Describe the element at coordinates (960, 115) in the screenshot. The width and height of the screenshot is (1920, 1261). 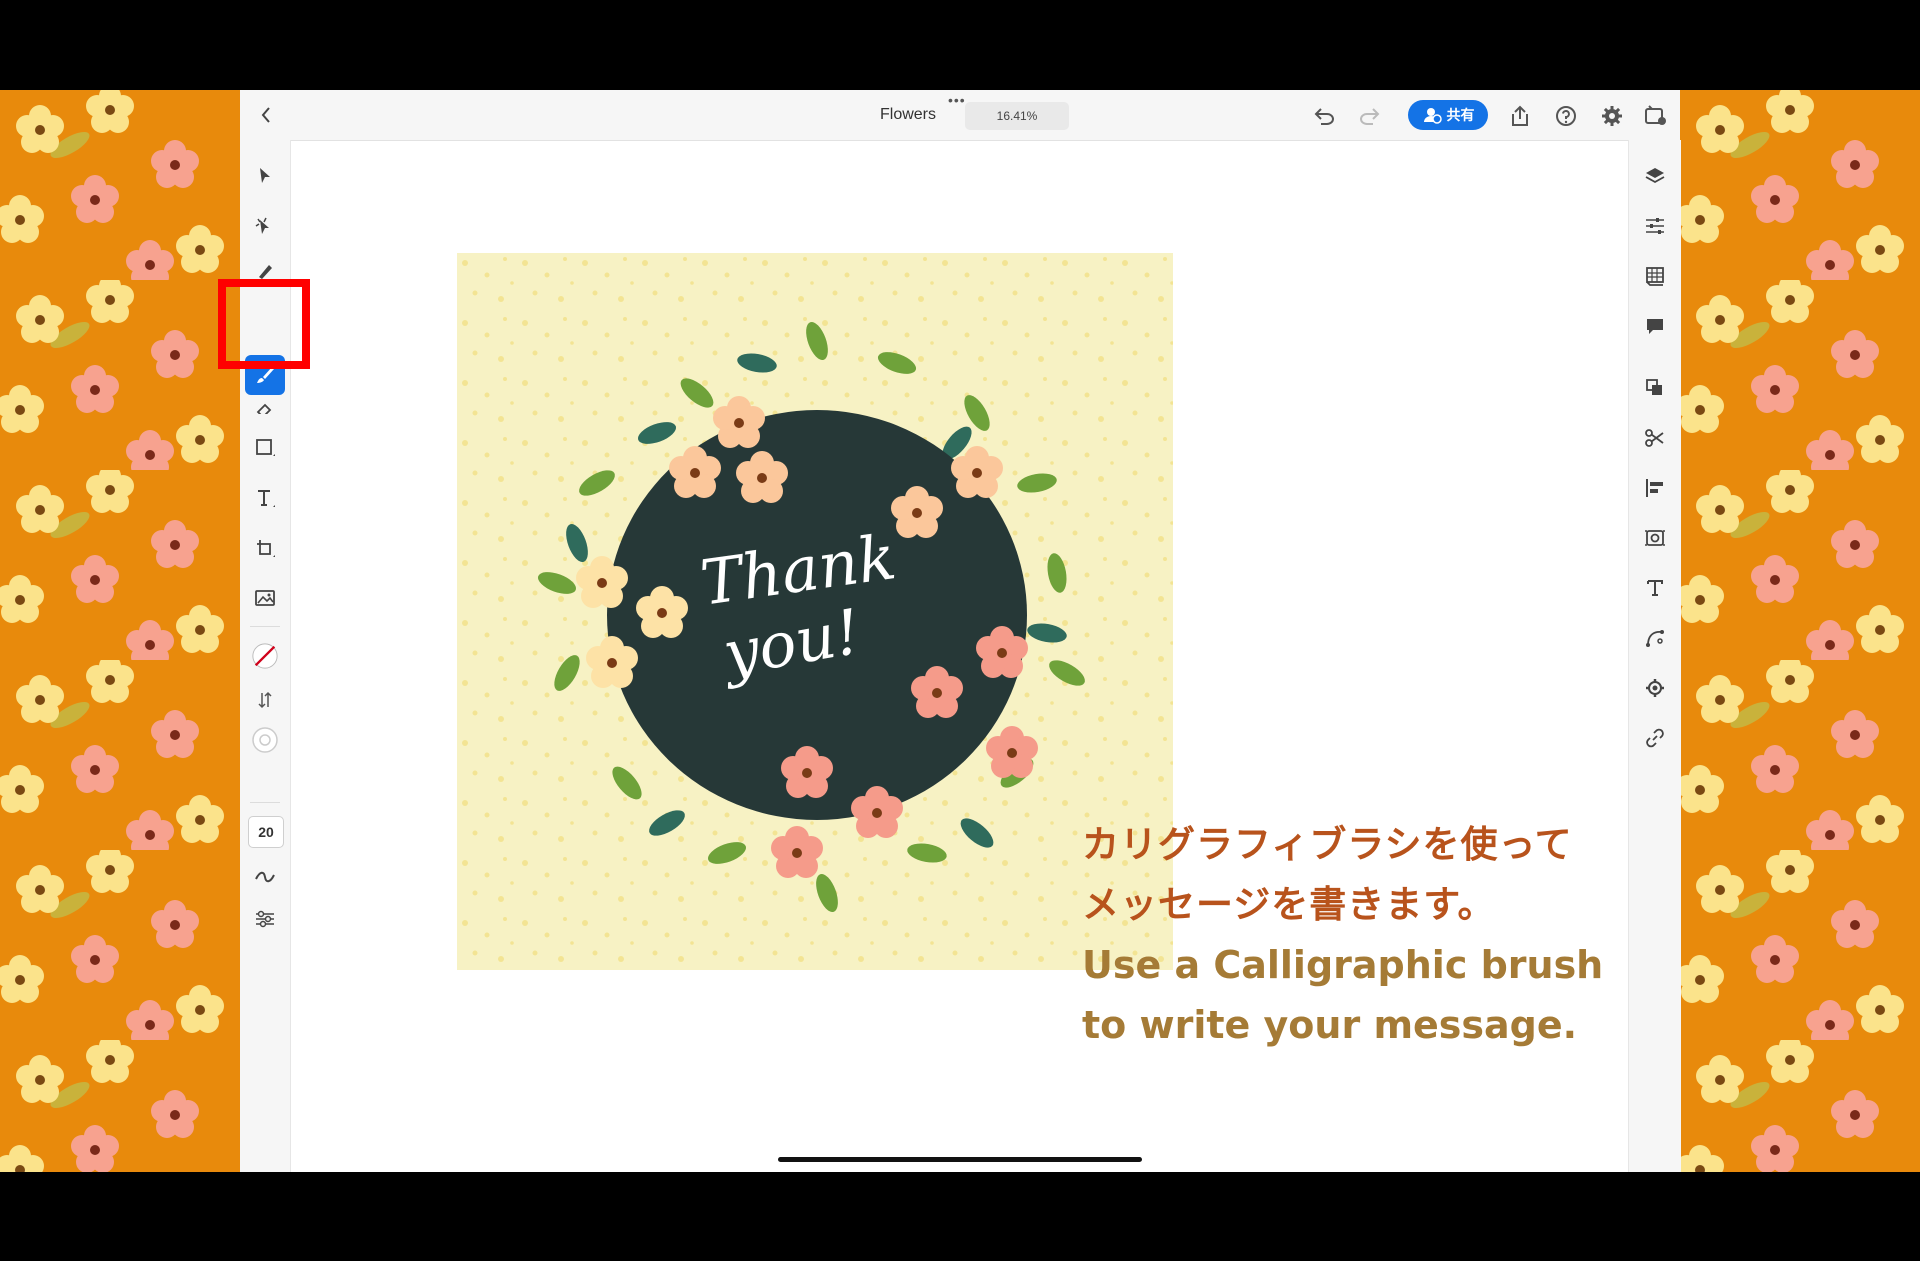
I see `top-bar: ••• Flowers 16.41% 共有` at that location.